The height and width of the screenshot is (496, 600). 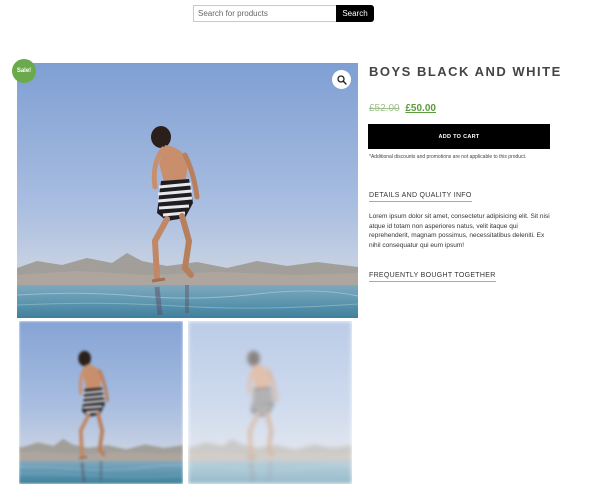 What do you see at coordinates (465, 71) in the screenshot?
I see `product-title: BOYS BLACK AND WHITE` at bounding box center [465, 71].